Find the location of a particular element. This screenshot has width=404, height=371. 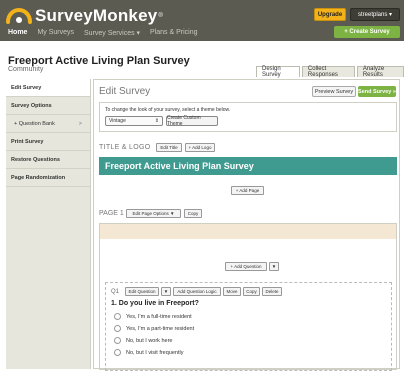

add-page-button: + Add Page is located at coordinates (247, 190).